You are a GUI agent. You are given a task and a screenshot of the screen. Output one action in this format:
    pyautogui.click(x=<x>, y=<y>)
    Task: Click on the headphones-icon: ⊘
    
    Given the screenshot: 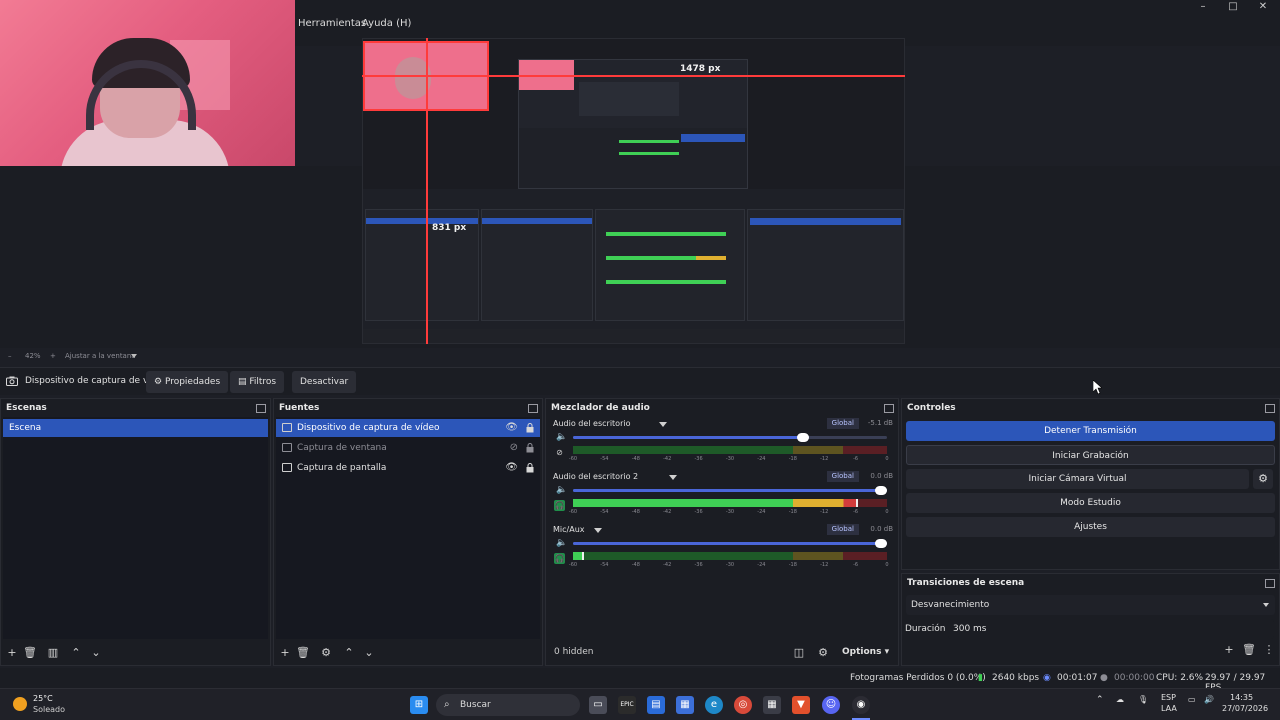 What is the action you would take?
    pyautogui.click(x=559, y=452)
    